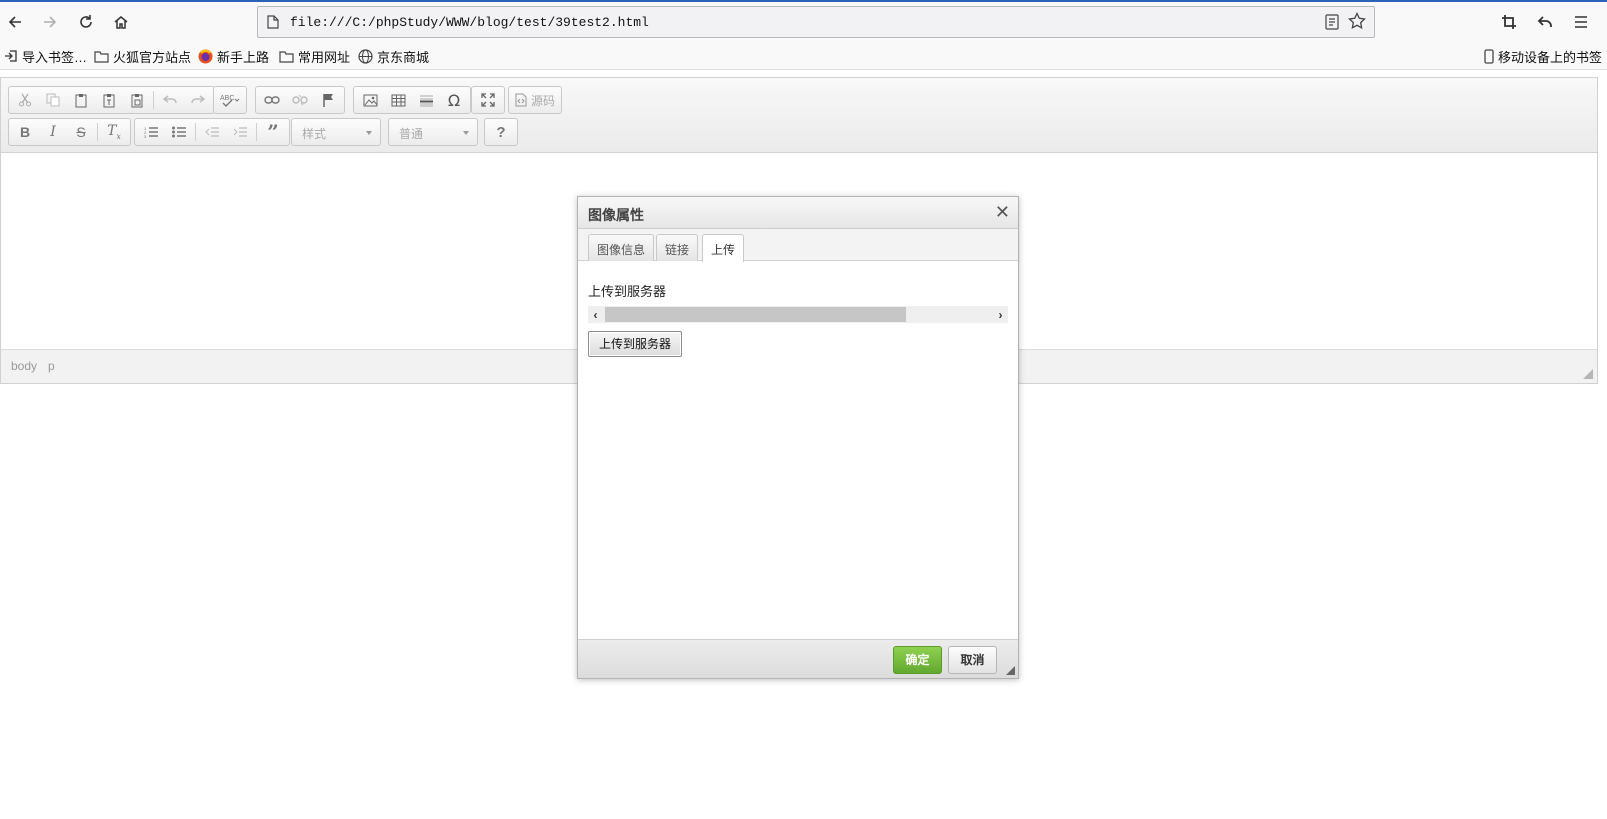 The width and height of the screenshot is (1607, 819). What do you see at coordinates (11, 56) in the screenshot?
I see `import-icon` at bounding box center [11, 56].